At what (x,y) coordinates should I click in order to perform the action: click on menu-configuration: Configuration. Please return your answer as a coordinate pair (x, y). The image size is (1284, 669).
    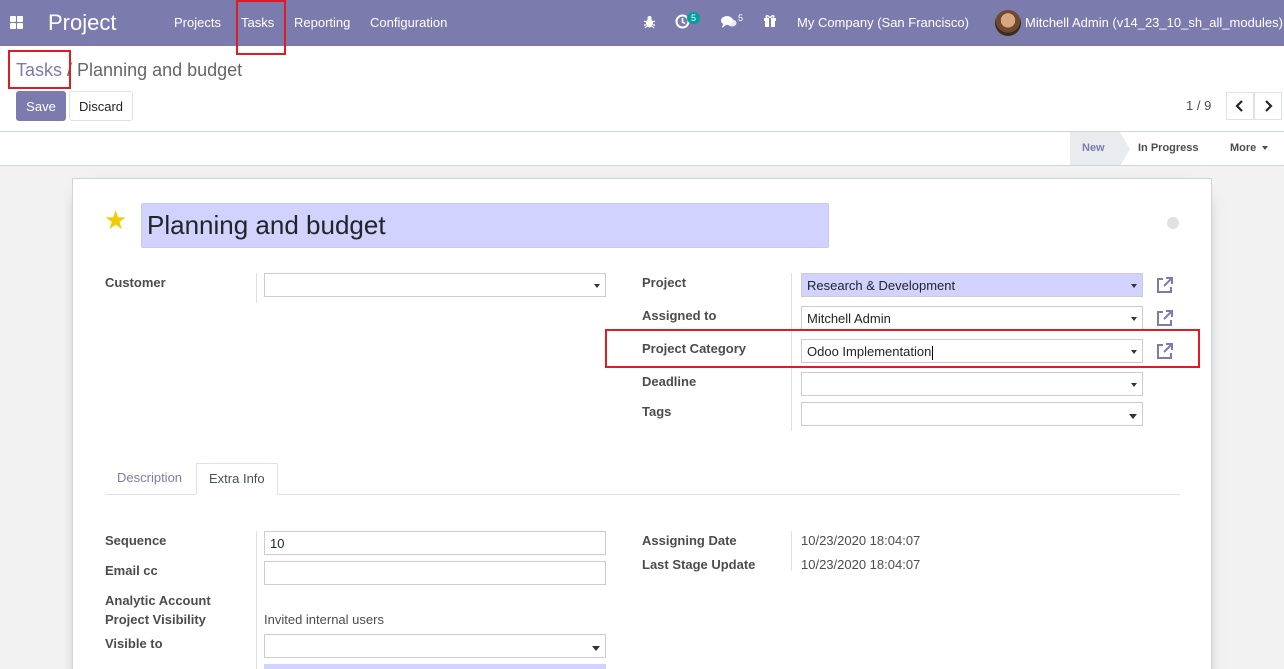
    Looking at the image, I should click on (408, 22).